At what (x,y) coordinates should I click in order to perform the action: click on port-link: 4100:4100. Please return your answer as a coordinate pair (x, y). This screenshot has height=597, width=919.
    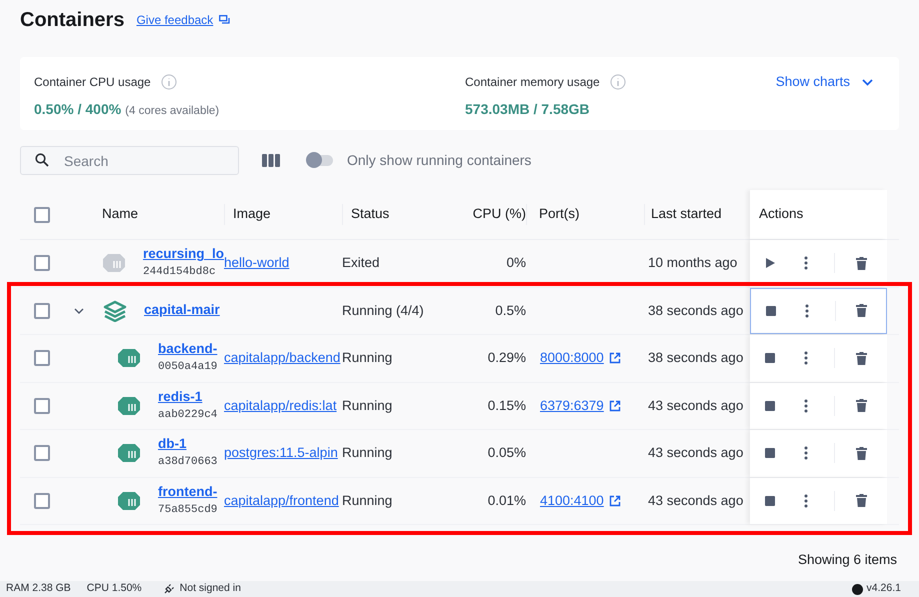
    Looking at the image, I should click on (572, 500).